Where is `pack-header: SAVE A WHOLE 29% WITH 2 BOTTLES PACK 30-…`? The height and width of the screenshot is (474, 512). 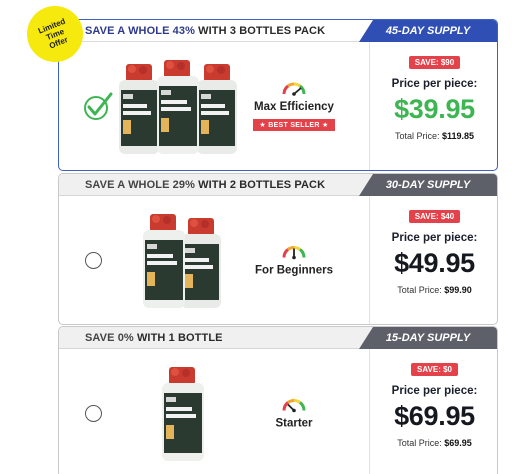
pack-header: SAVE A WHOLE 29% WITH 2 BOTTLES PACK 30-… is located at coordinates (278, 185).